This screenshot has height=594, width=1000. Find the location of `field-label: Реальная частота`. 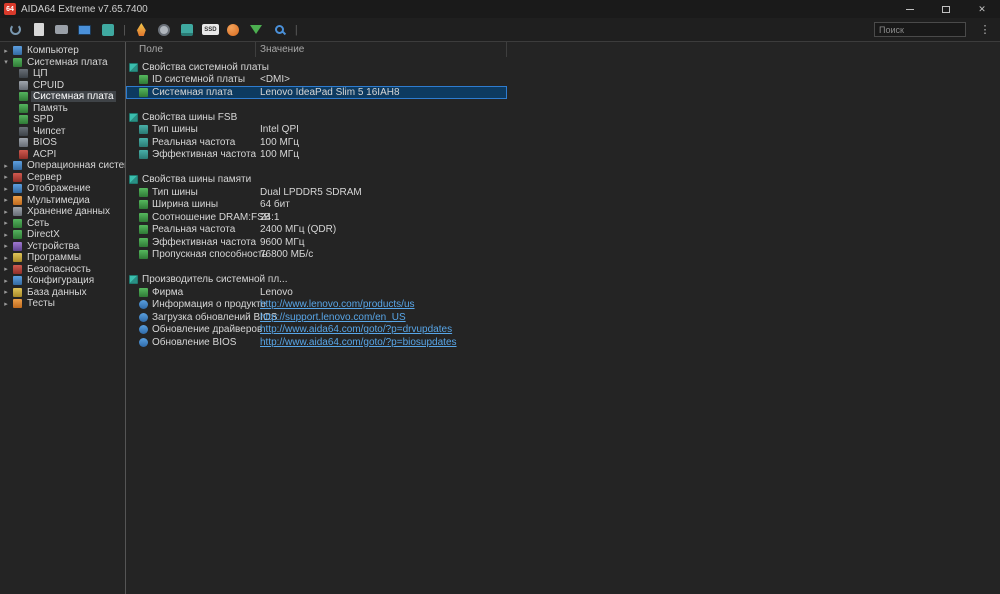

field-label: Реальная частота is located at coordinates (194, 230).